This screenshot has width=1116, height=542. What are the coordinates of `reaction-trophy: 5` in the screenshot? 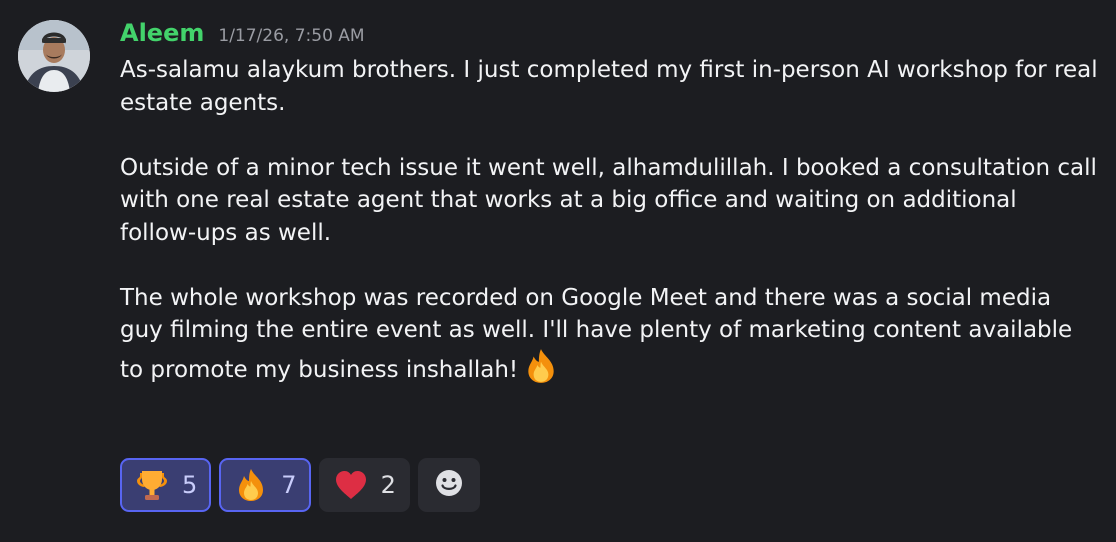 It's located at (166, 485).